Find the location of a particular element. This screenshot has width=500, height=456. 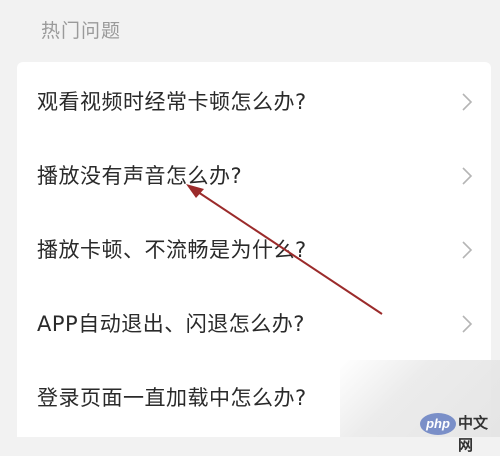

faq-item-label: 播放卡顿、不流畅是为什么? is located at coordinates (172, 250).